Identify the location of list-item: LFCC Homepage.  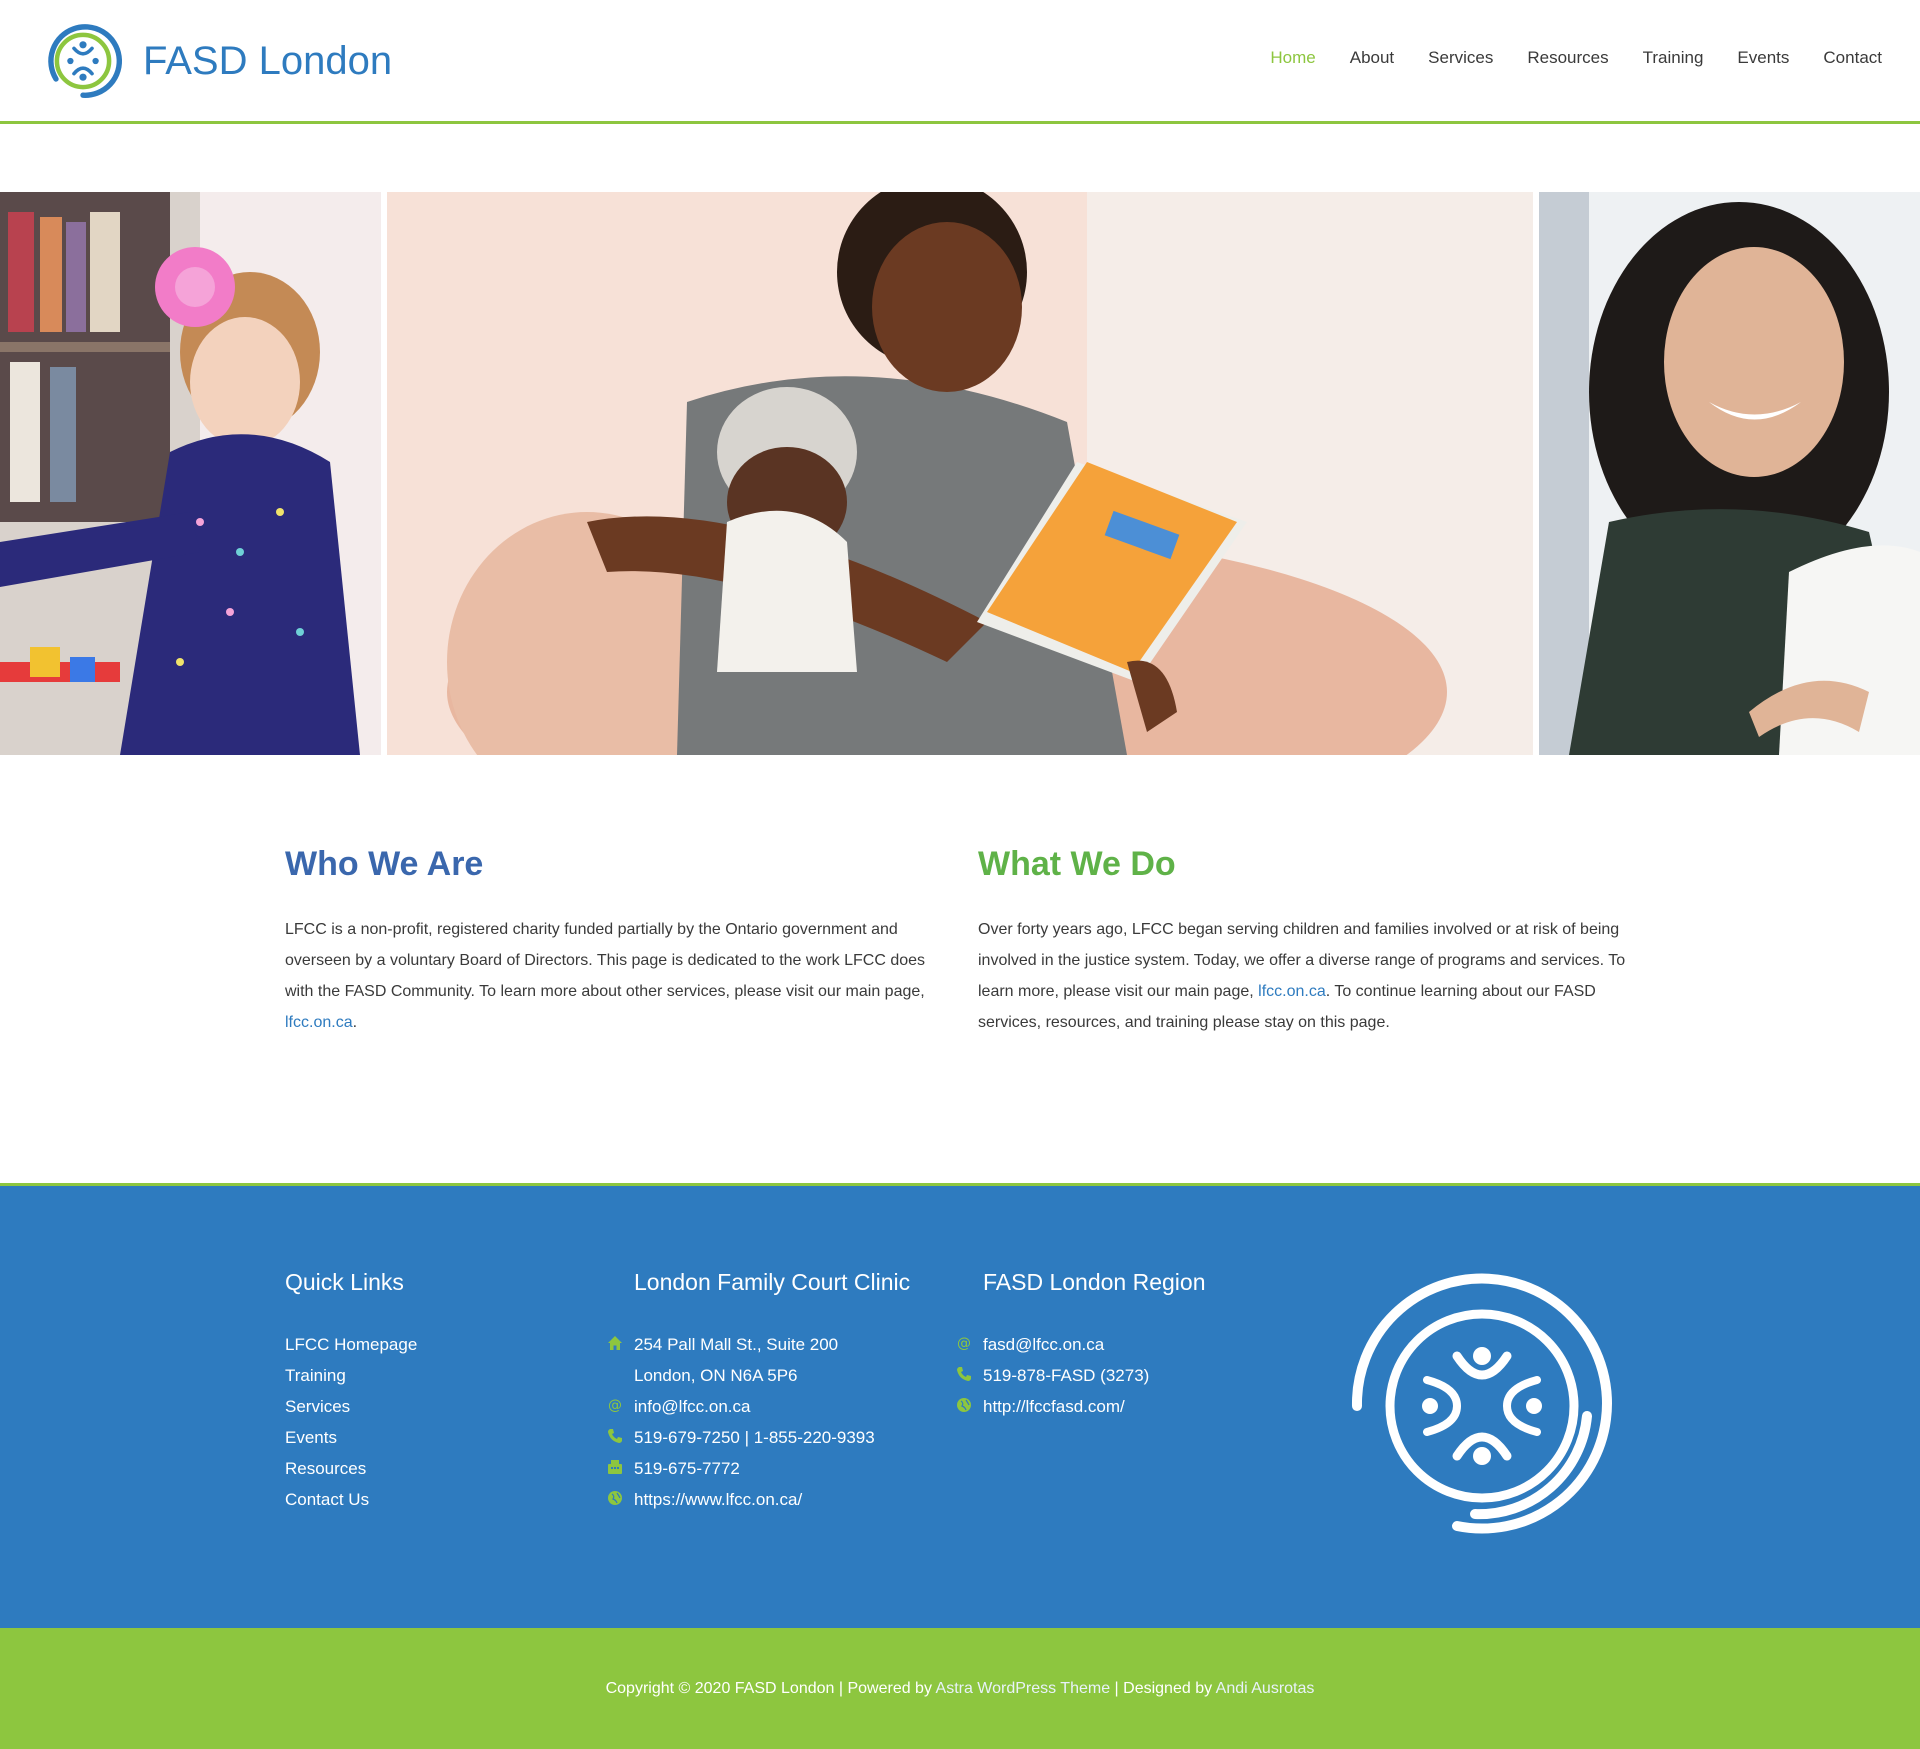
(351, 1344).